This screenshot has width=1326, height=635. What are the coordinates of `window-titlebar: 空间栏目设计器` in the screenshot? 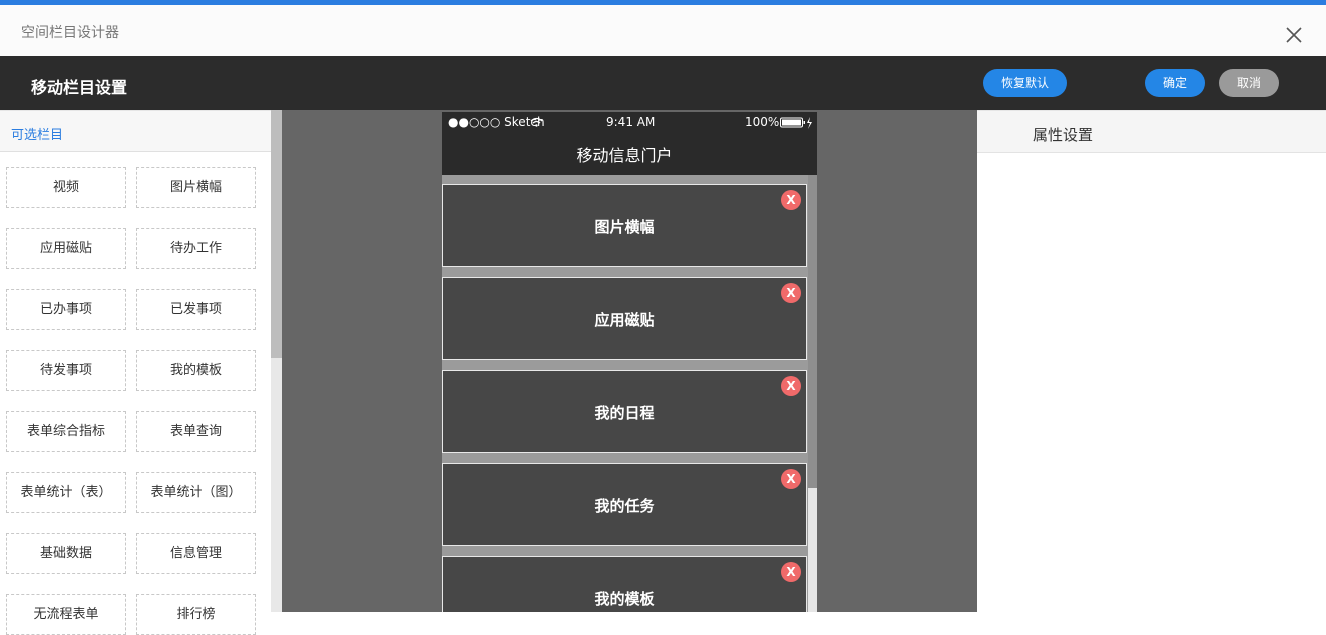 It's located at (663, 30).